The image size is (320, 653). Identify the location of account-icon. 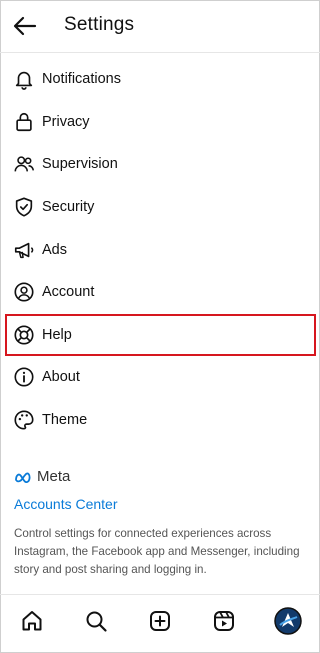
(24, 292).